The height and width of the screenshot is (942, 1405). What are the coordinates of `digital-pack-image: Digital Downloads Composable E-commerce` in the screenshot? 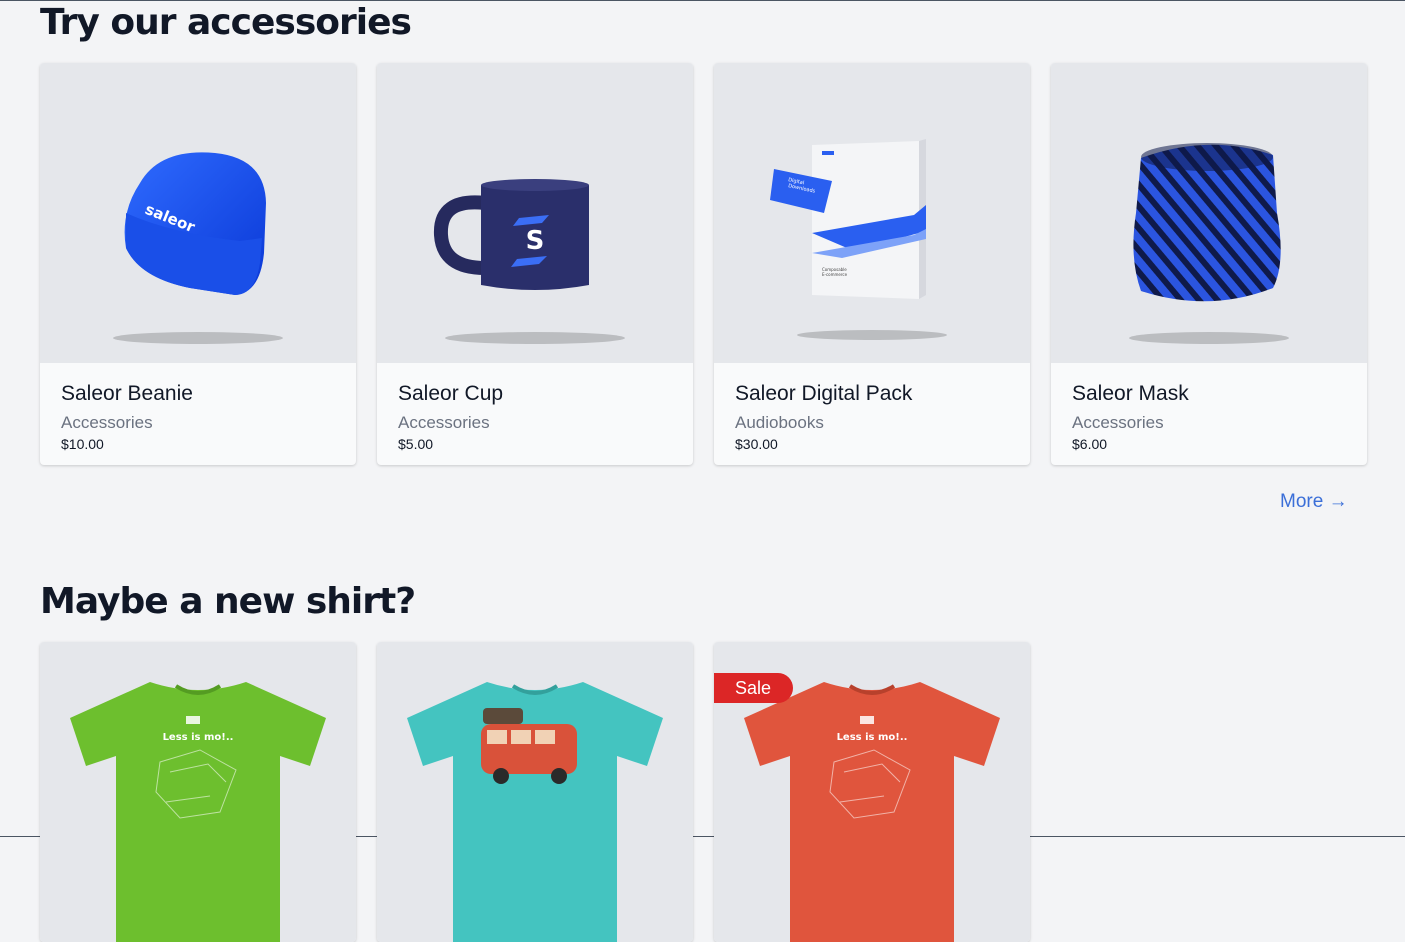 It's located at (858, 239).